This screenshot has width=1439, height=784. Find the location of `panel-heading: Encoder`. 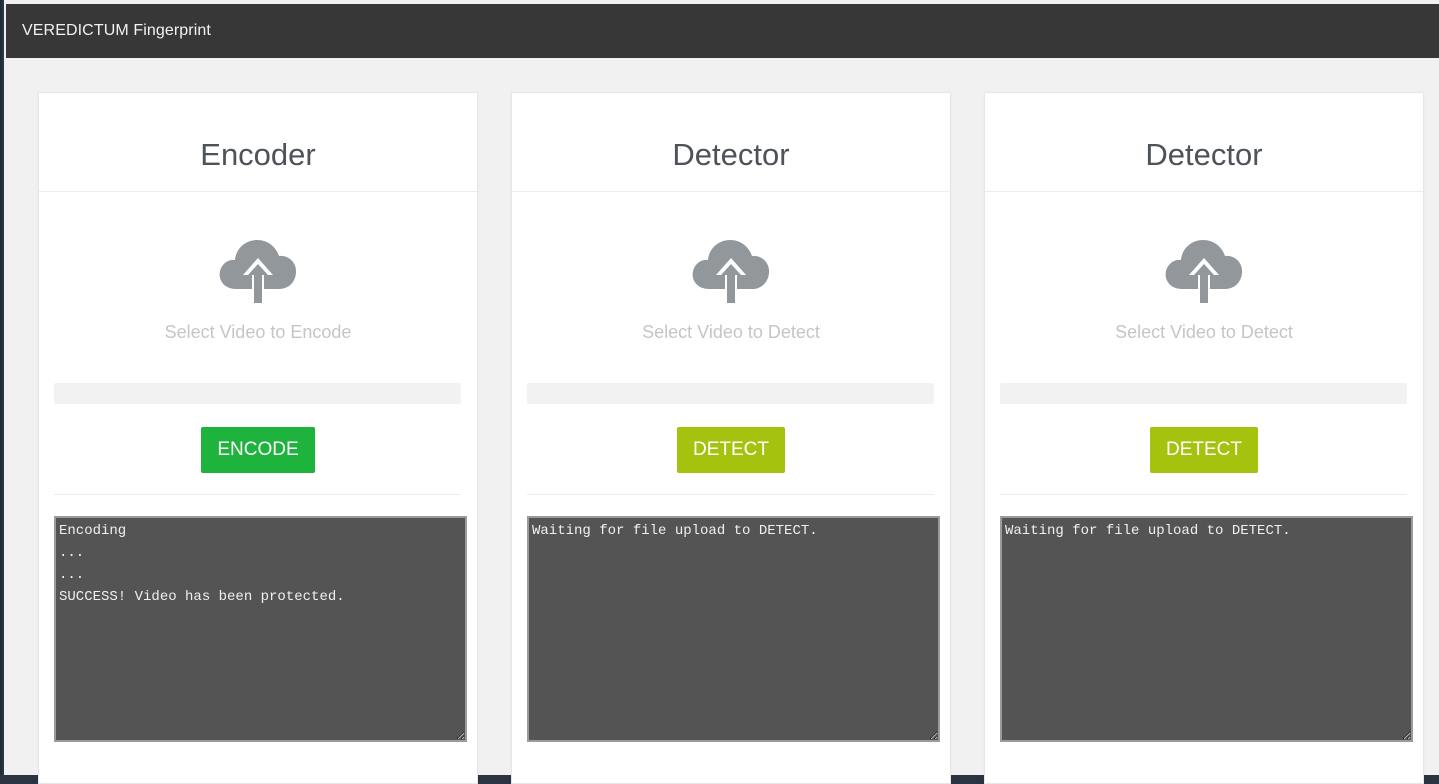

panel-heading: Encoder is located at coordinates (258, 142).